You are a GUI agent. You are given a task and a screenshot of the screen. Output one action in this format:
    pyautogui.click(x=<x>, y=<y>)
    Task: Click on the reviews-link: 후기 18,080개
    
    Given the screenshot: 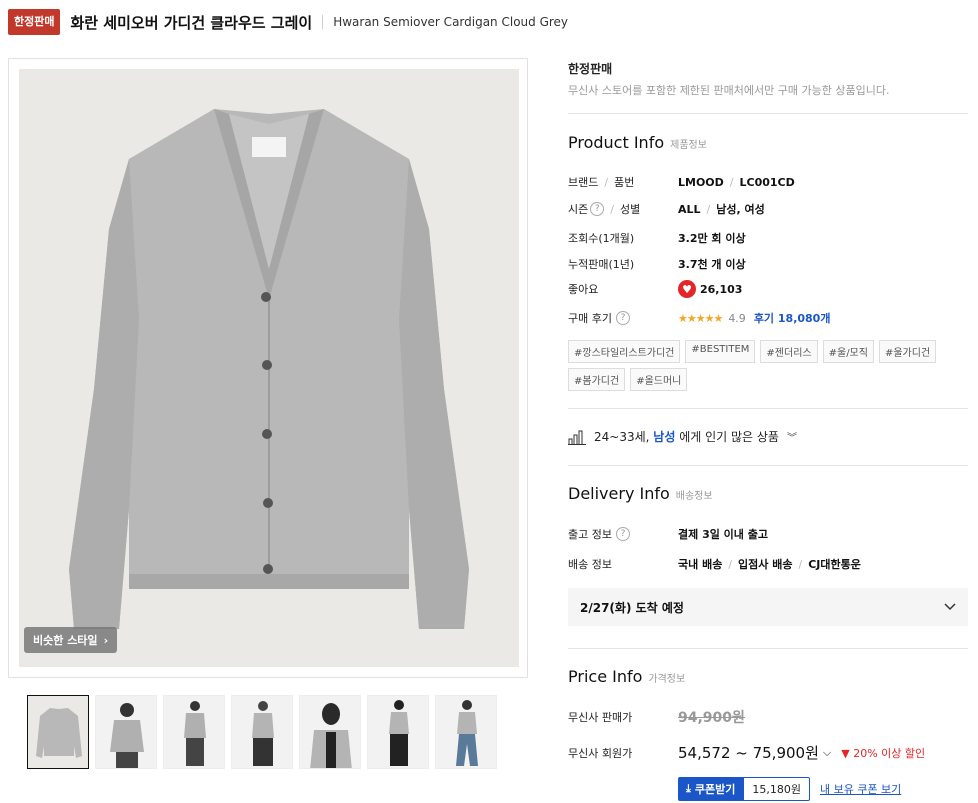 What is the action you would take?
    pyautogui.click(x=792, y=318)
    